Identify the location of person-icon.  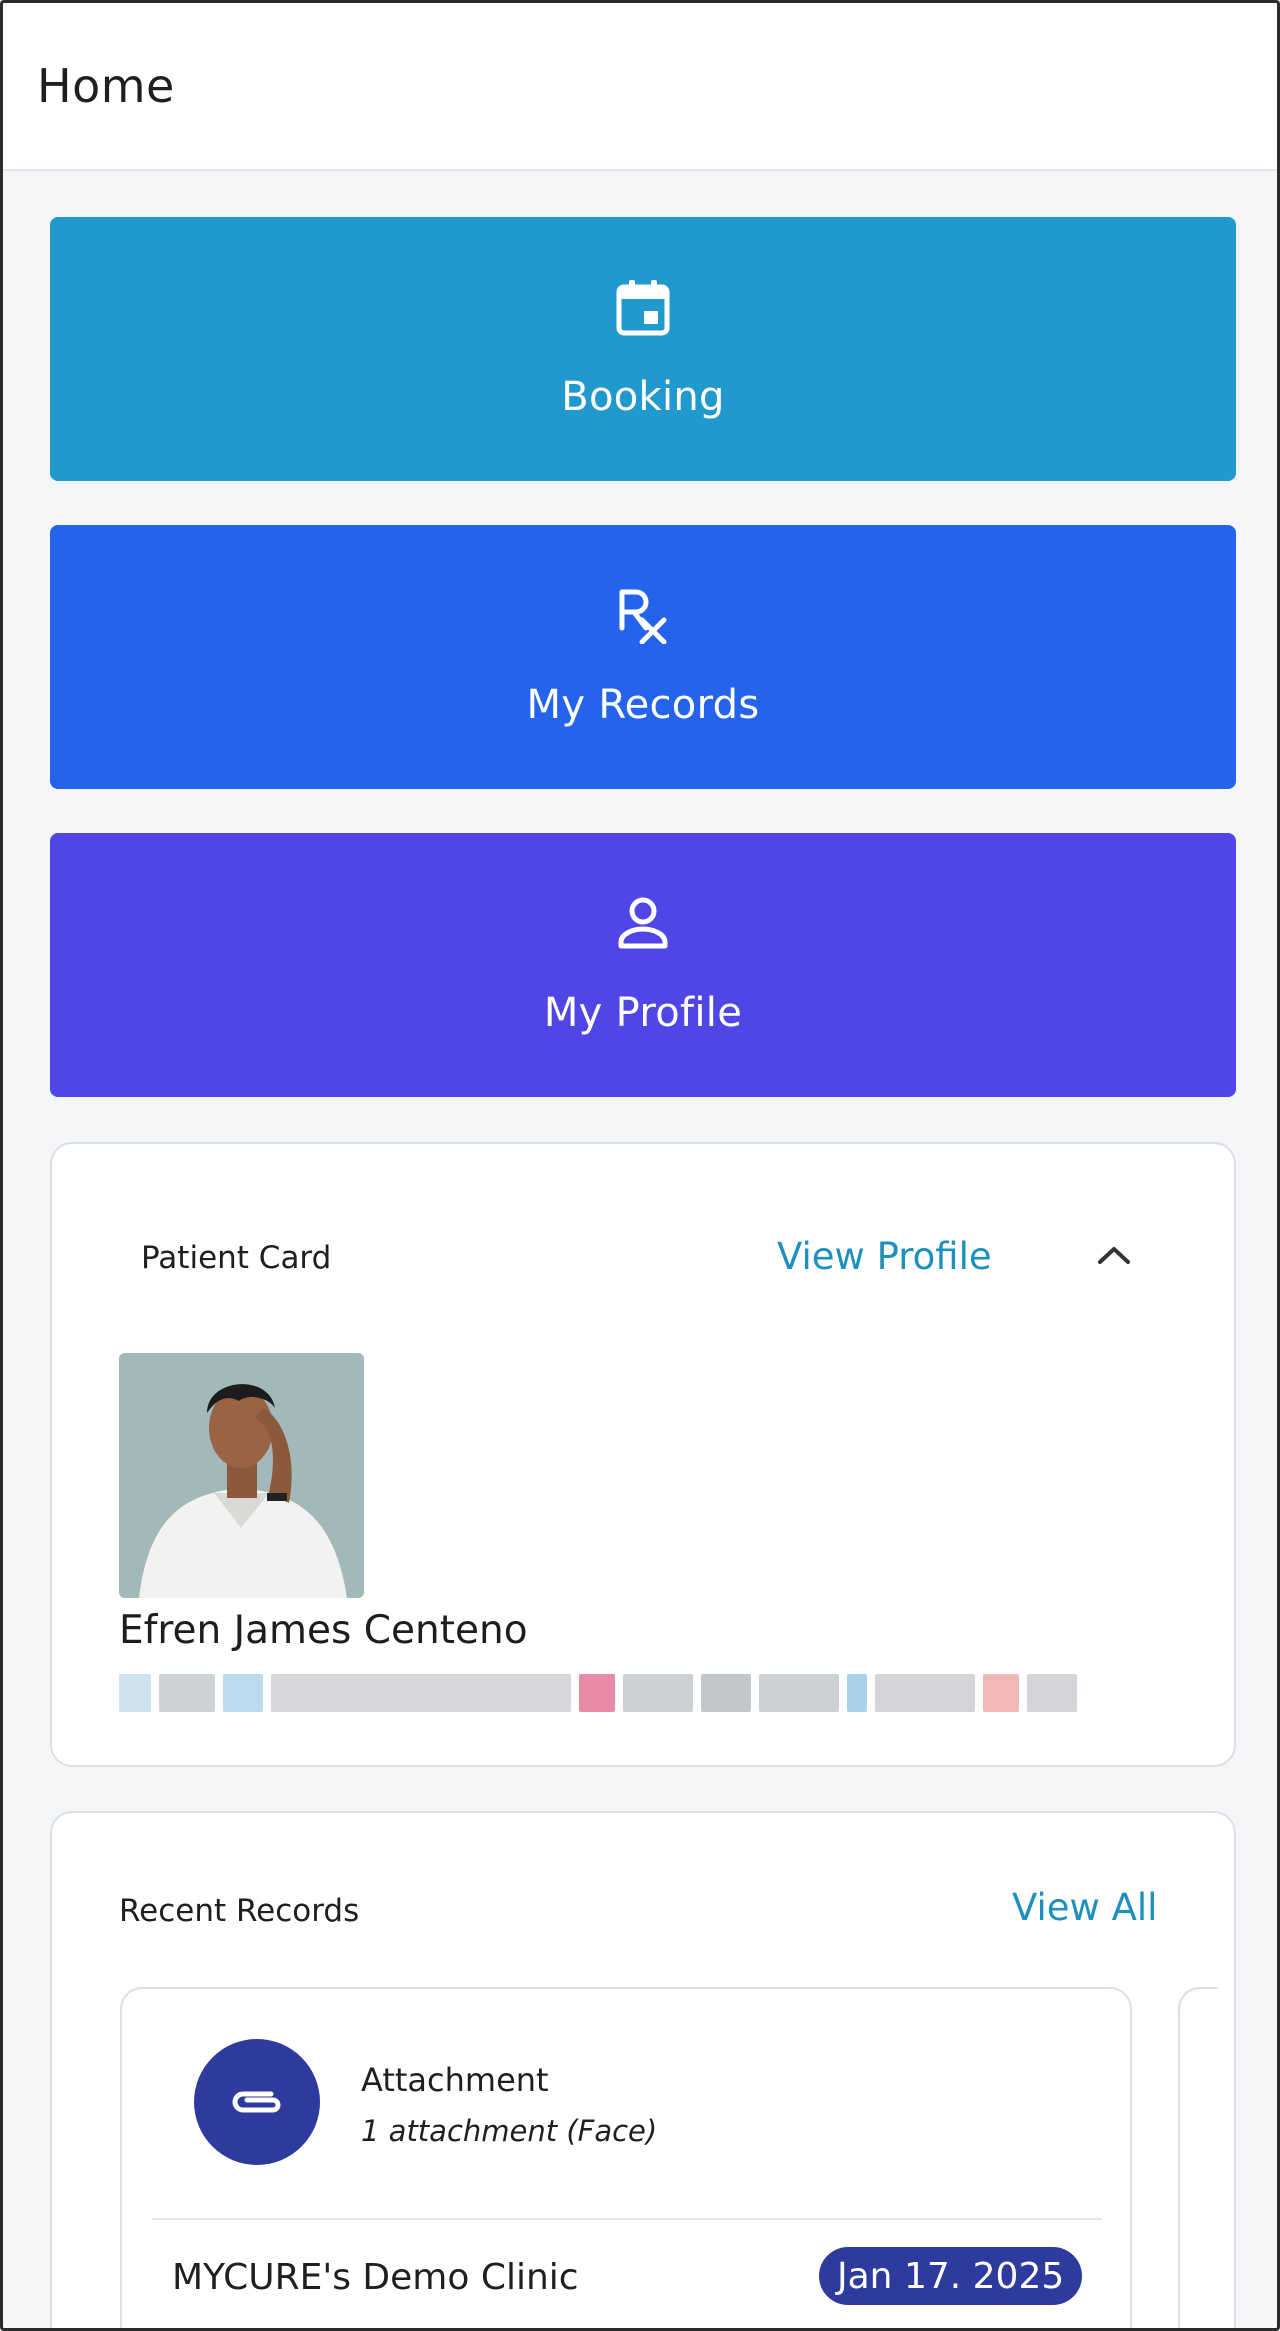
(643, 924).